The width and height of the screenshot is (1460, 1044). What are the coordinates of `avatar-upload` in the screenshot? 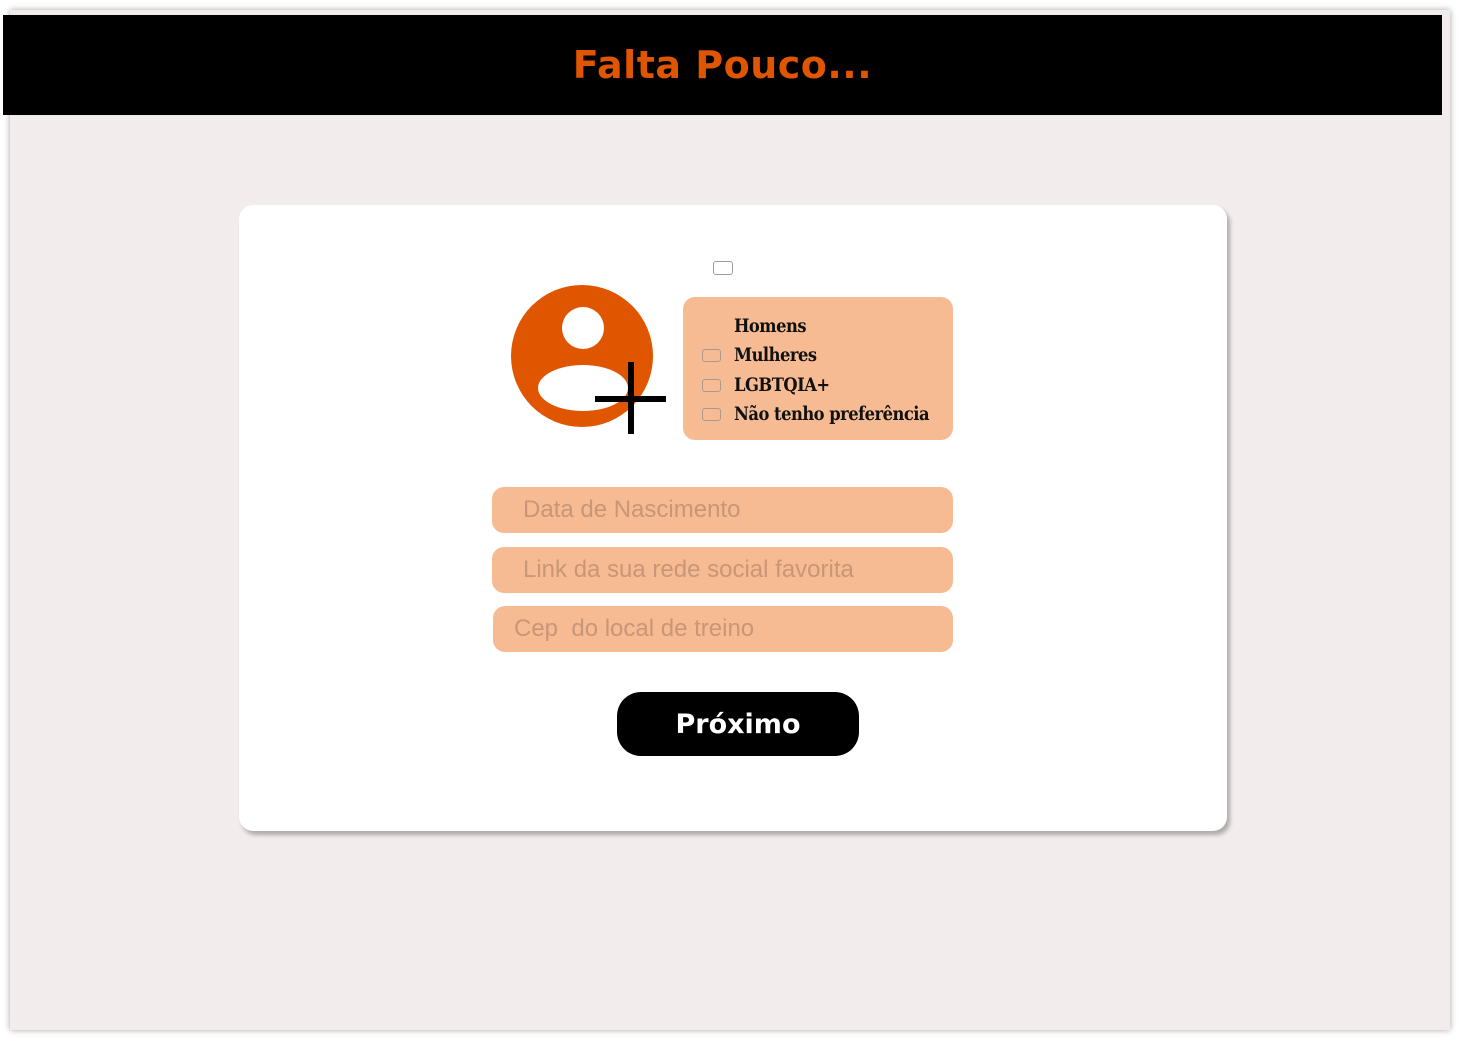 It's located at (591, 365).